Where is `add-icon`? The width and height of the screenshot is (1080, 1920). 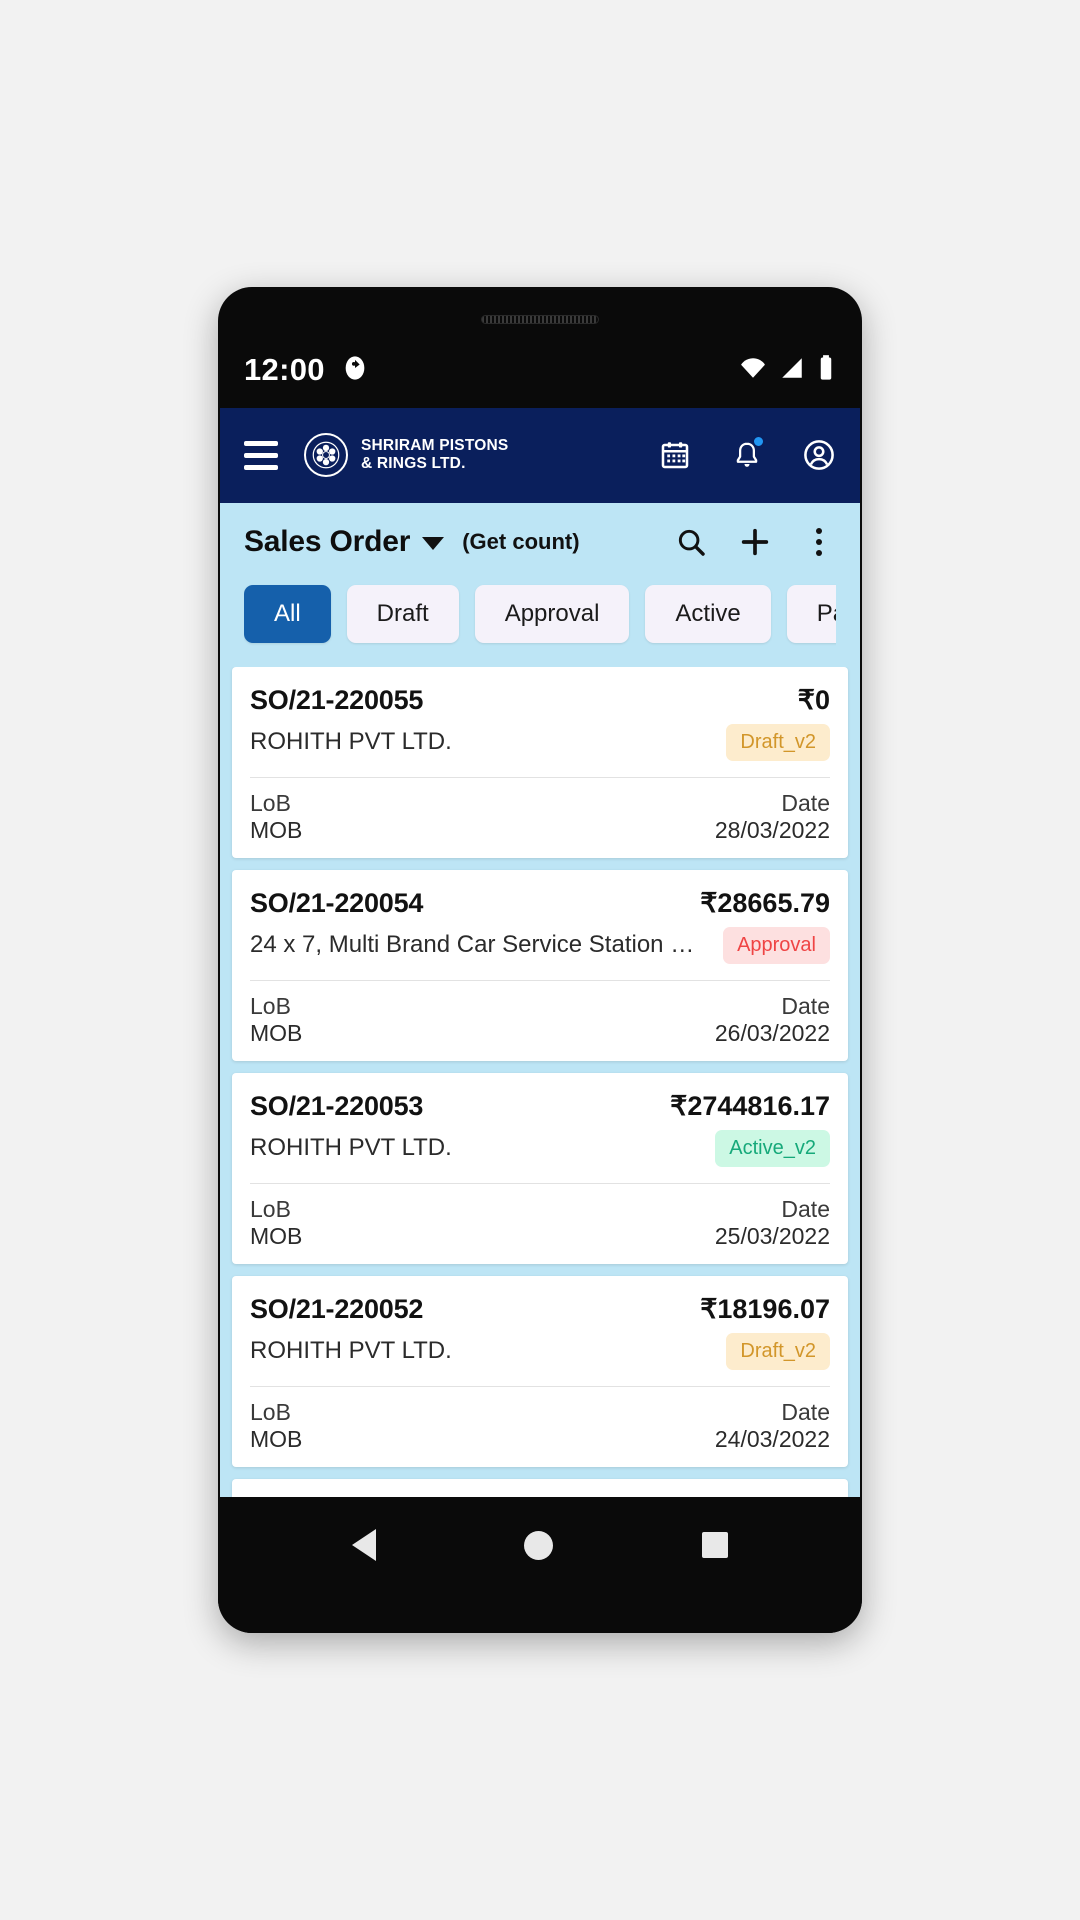
add-icon is located at coordinates (755, 542).